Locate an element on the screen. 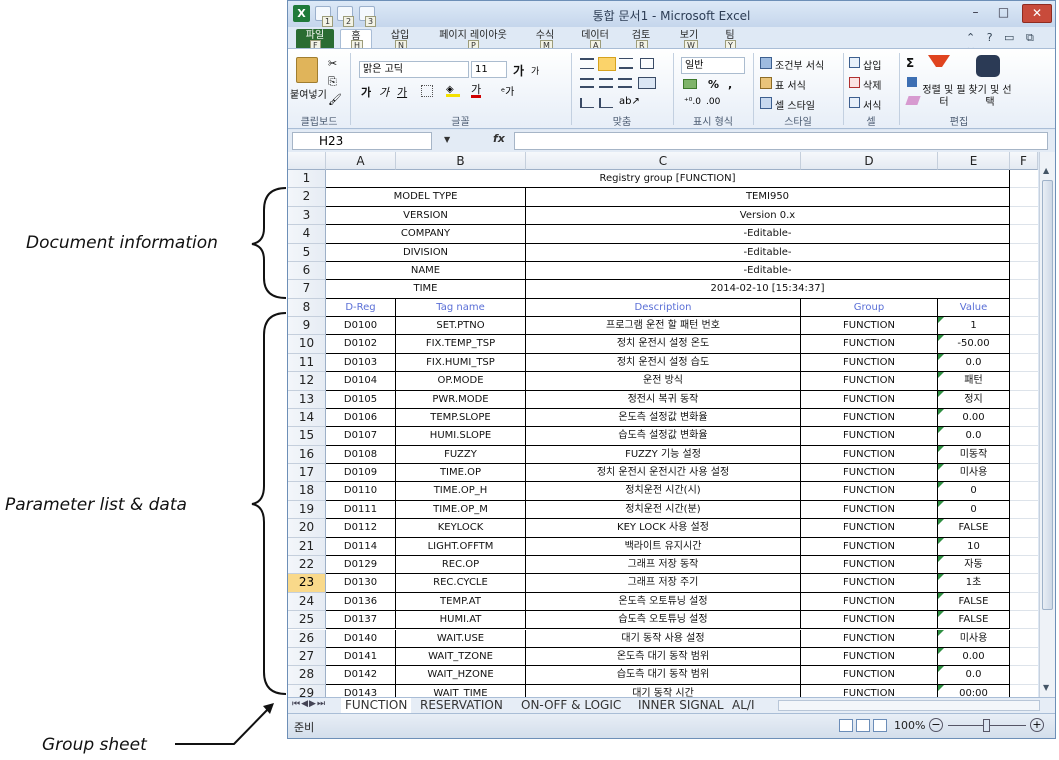 This screenshot has height=760, width=1059. info-label: TIME is located at coordinates (426, 289).